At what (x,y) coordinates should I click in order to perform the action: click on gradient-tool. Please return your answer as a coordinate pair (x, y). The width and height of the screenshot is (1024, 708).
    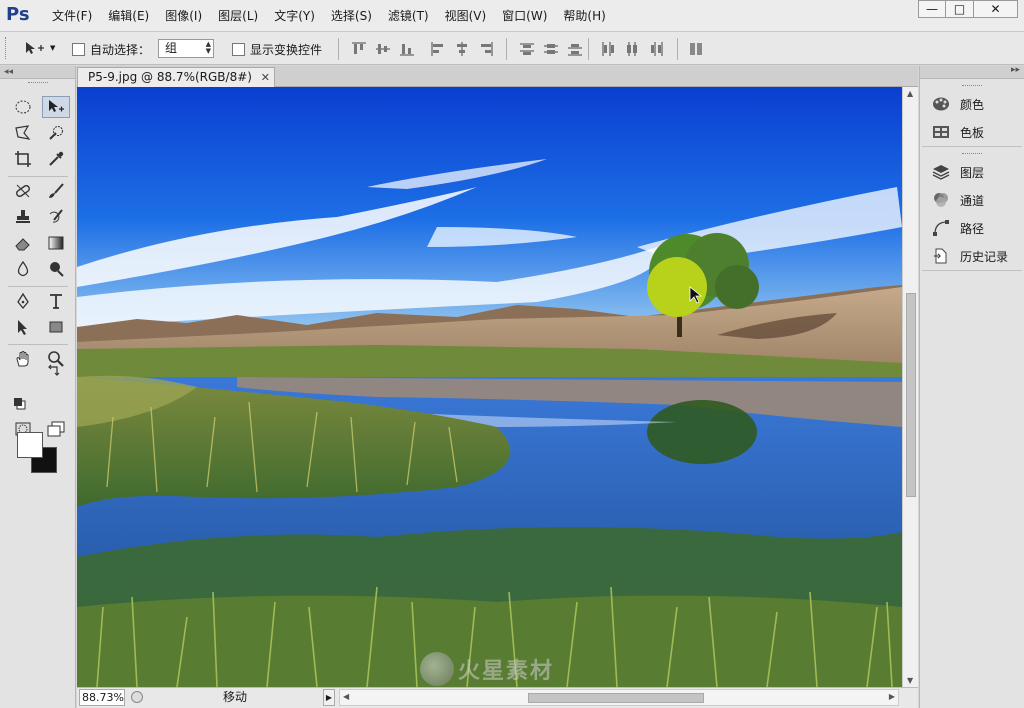
    Looking at the image, I should click on (56, 243).